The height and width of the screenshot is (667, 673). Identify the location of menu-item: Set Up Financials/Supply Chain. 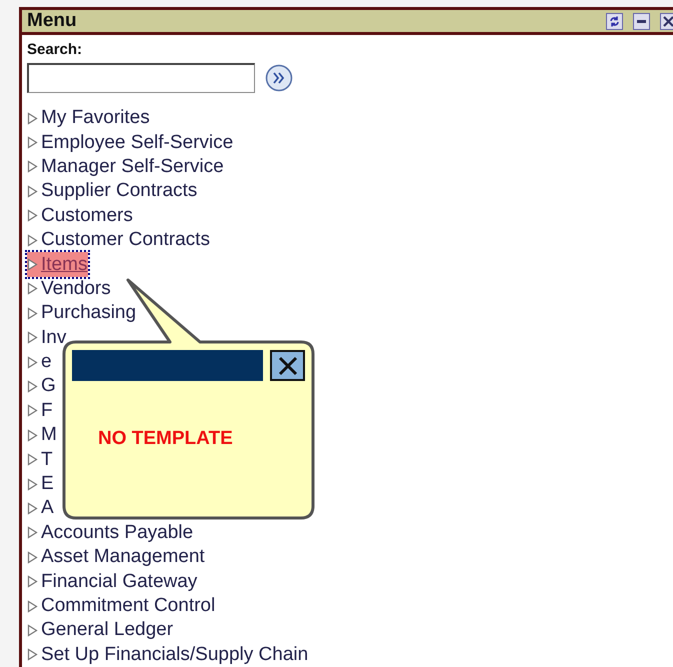
(168, 654).